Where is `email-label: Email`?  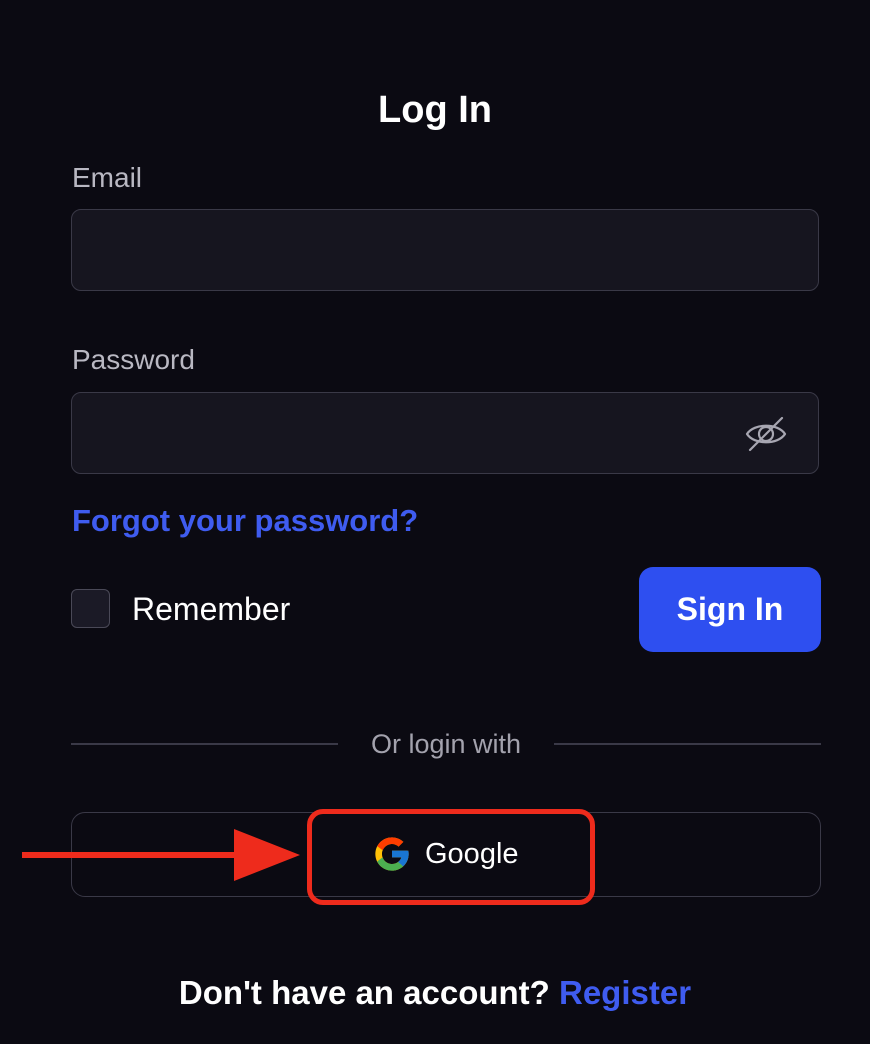 email-label: Email is located at coordinates (107, 177).